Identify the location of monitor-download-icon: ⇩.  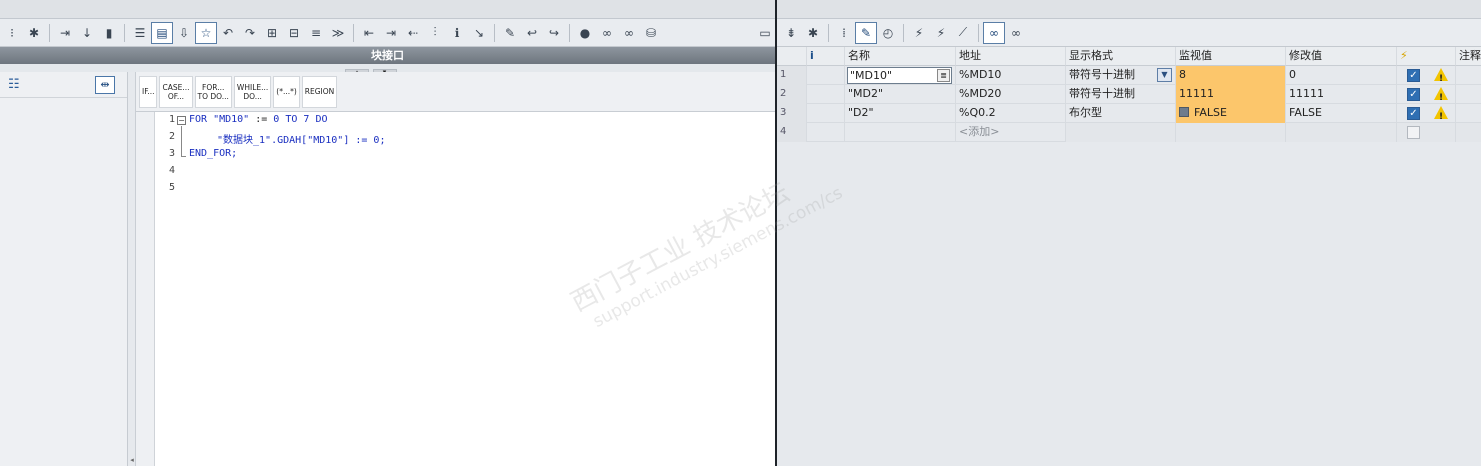
(184, 33).